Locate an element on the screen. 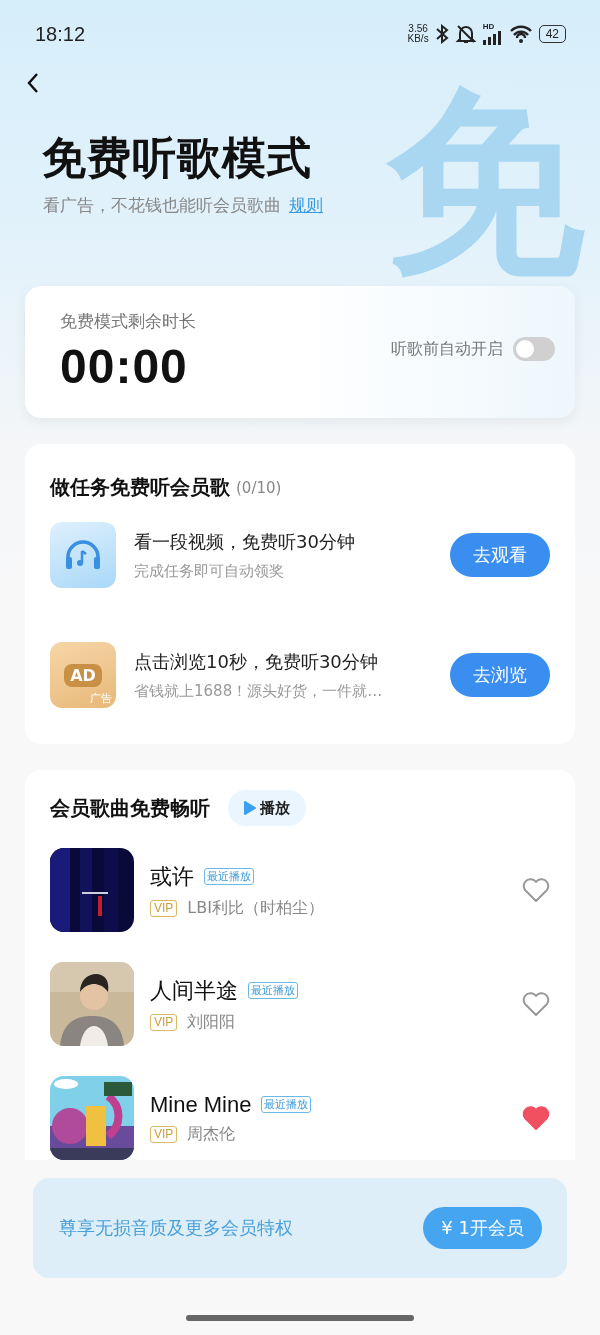 The image size is (600, 1335). play-button: 播放 is located at coordinates (267, 808).